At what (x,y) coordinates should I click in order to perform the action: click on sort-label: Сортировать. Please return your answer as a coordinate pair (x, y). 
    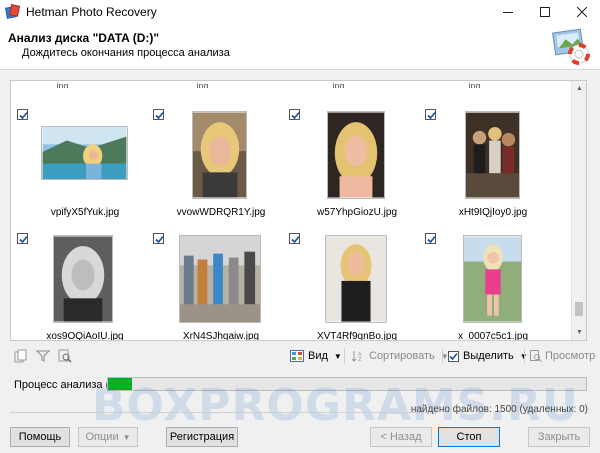
    Looking at the image, I should click on (402, 356).